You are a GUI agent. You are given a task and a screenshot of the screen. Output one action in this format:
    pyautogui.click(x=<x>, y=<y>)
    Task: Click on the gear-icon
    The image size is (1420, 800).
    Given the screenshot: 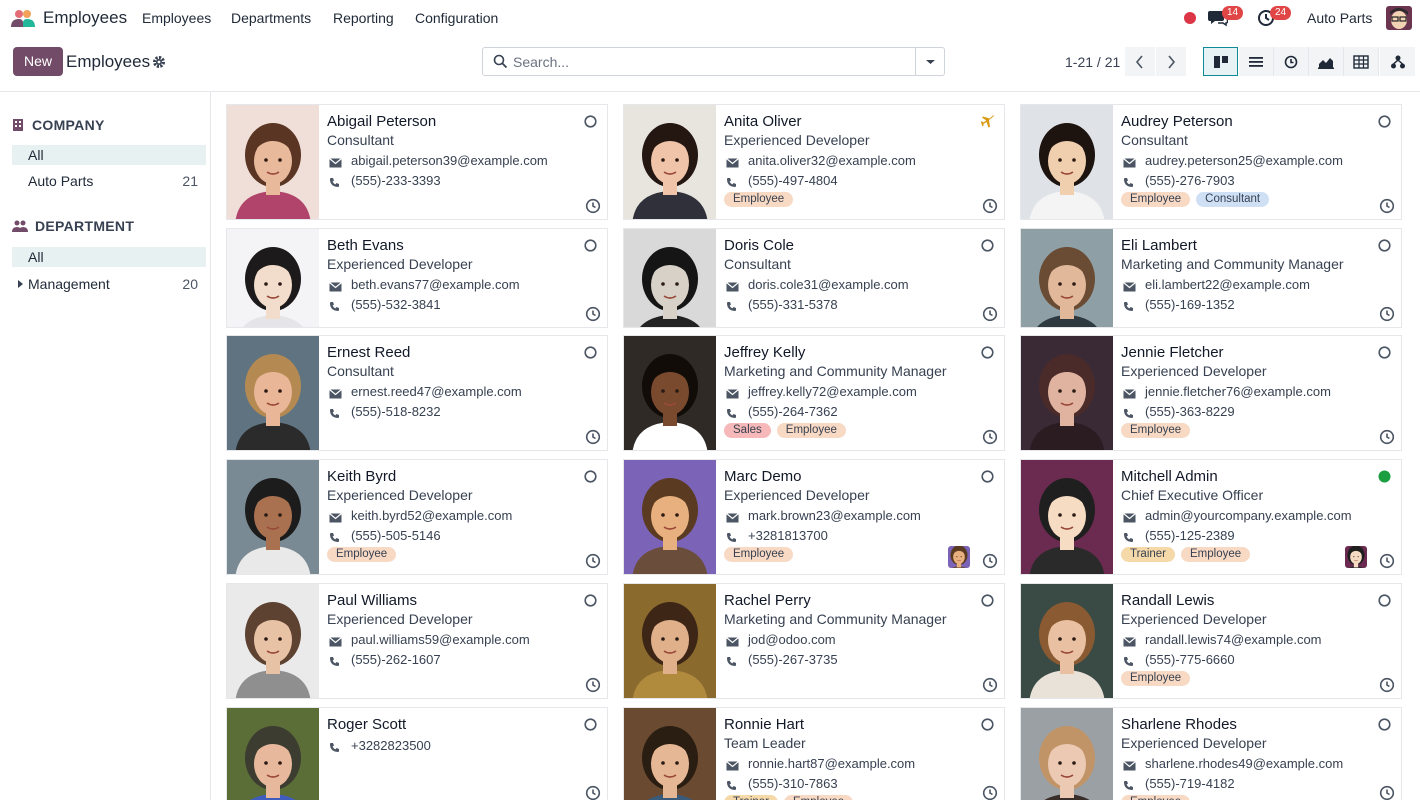 What is the action you would take?
    pyautogui.click(x=159, y=62)
    